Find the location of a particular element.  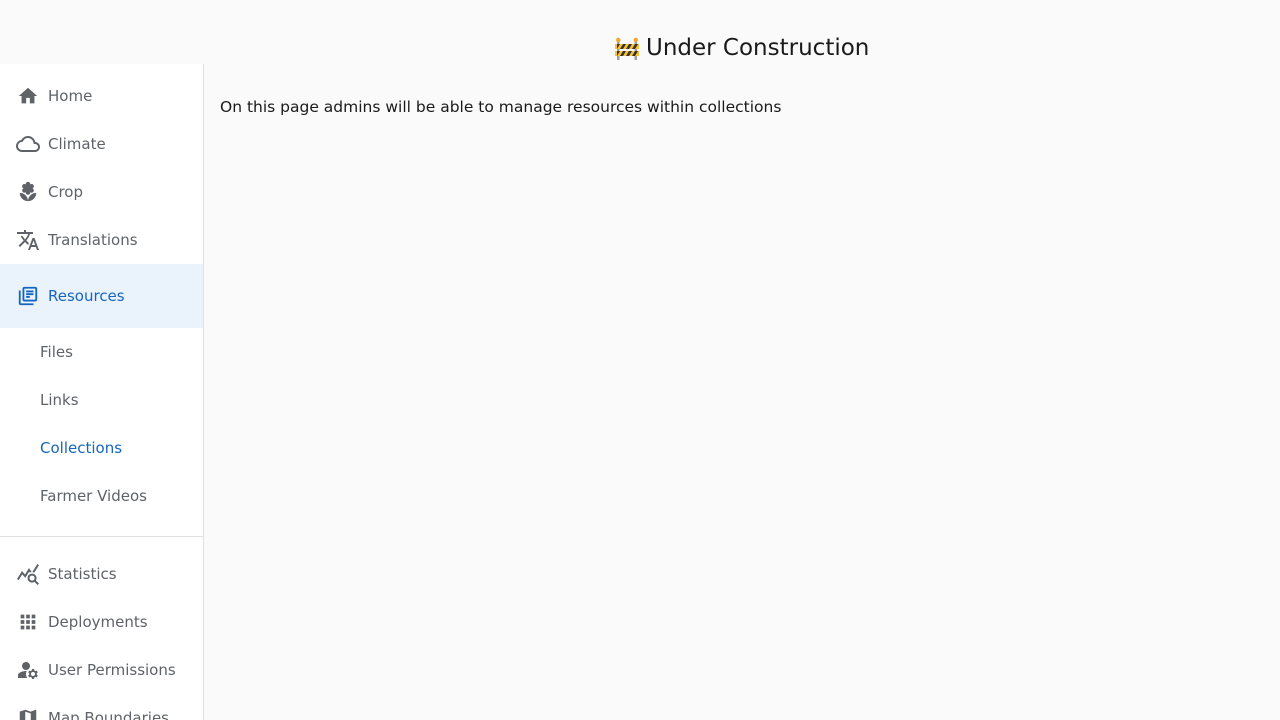

sidebar-item-label: Resources is located at coordinates (86, 296).